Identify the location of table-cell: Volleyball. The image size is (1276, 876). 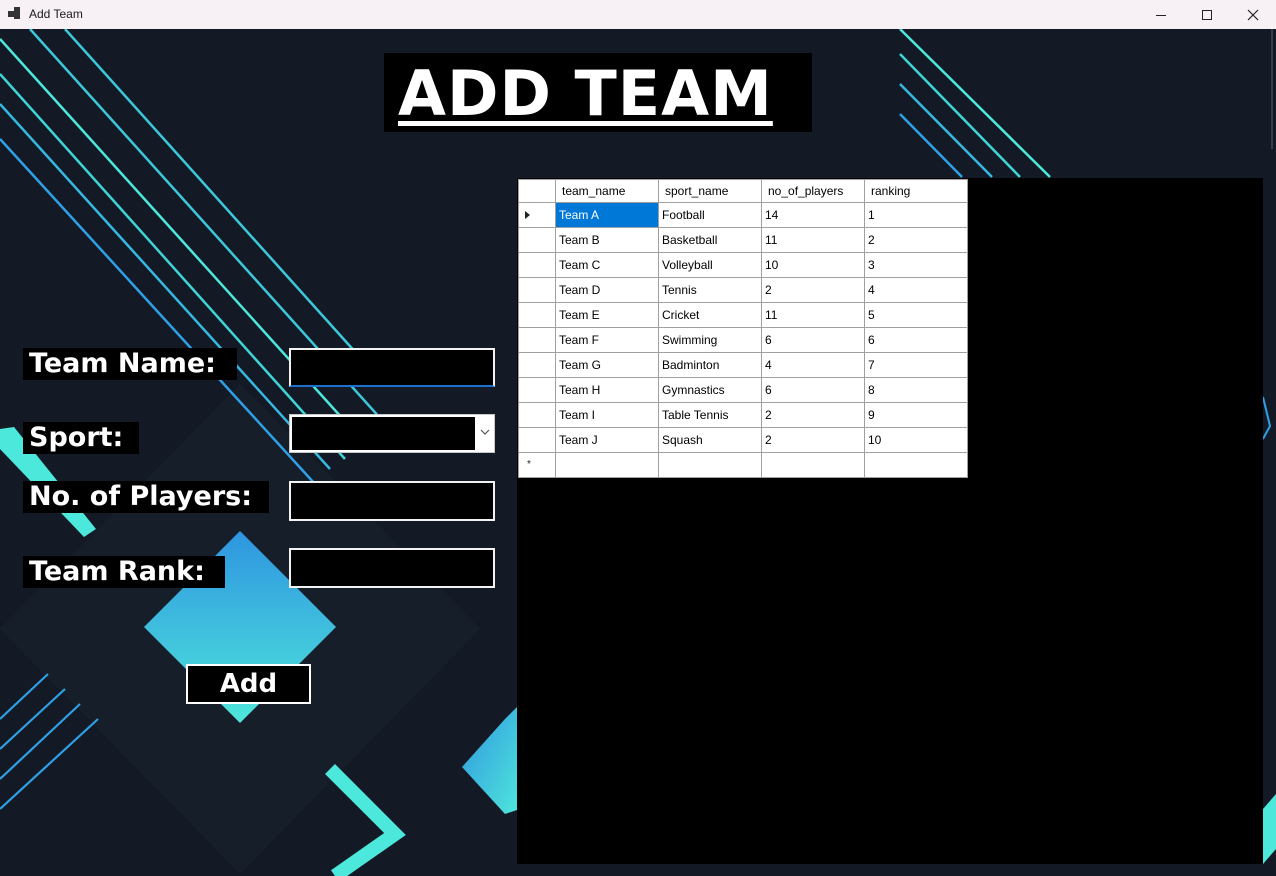
(710, 265).